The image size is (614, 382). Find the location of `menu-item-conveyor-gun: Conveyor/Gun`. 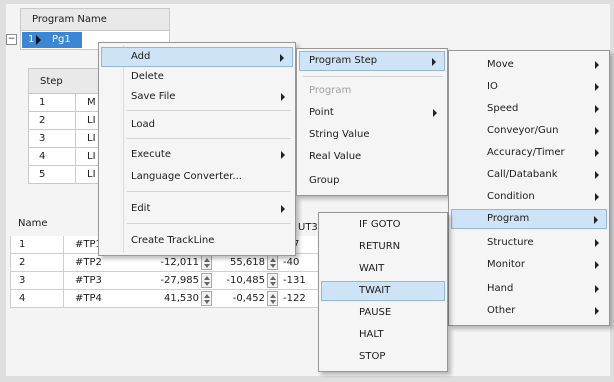

menu-item-conveyor-gun: Conveyor/Gun is located at coordinates (529, 131).